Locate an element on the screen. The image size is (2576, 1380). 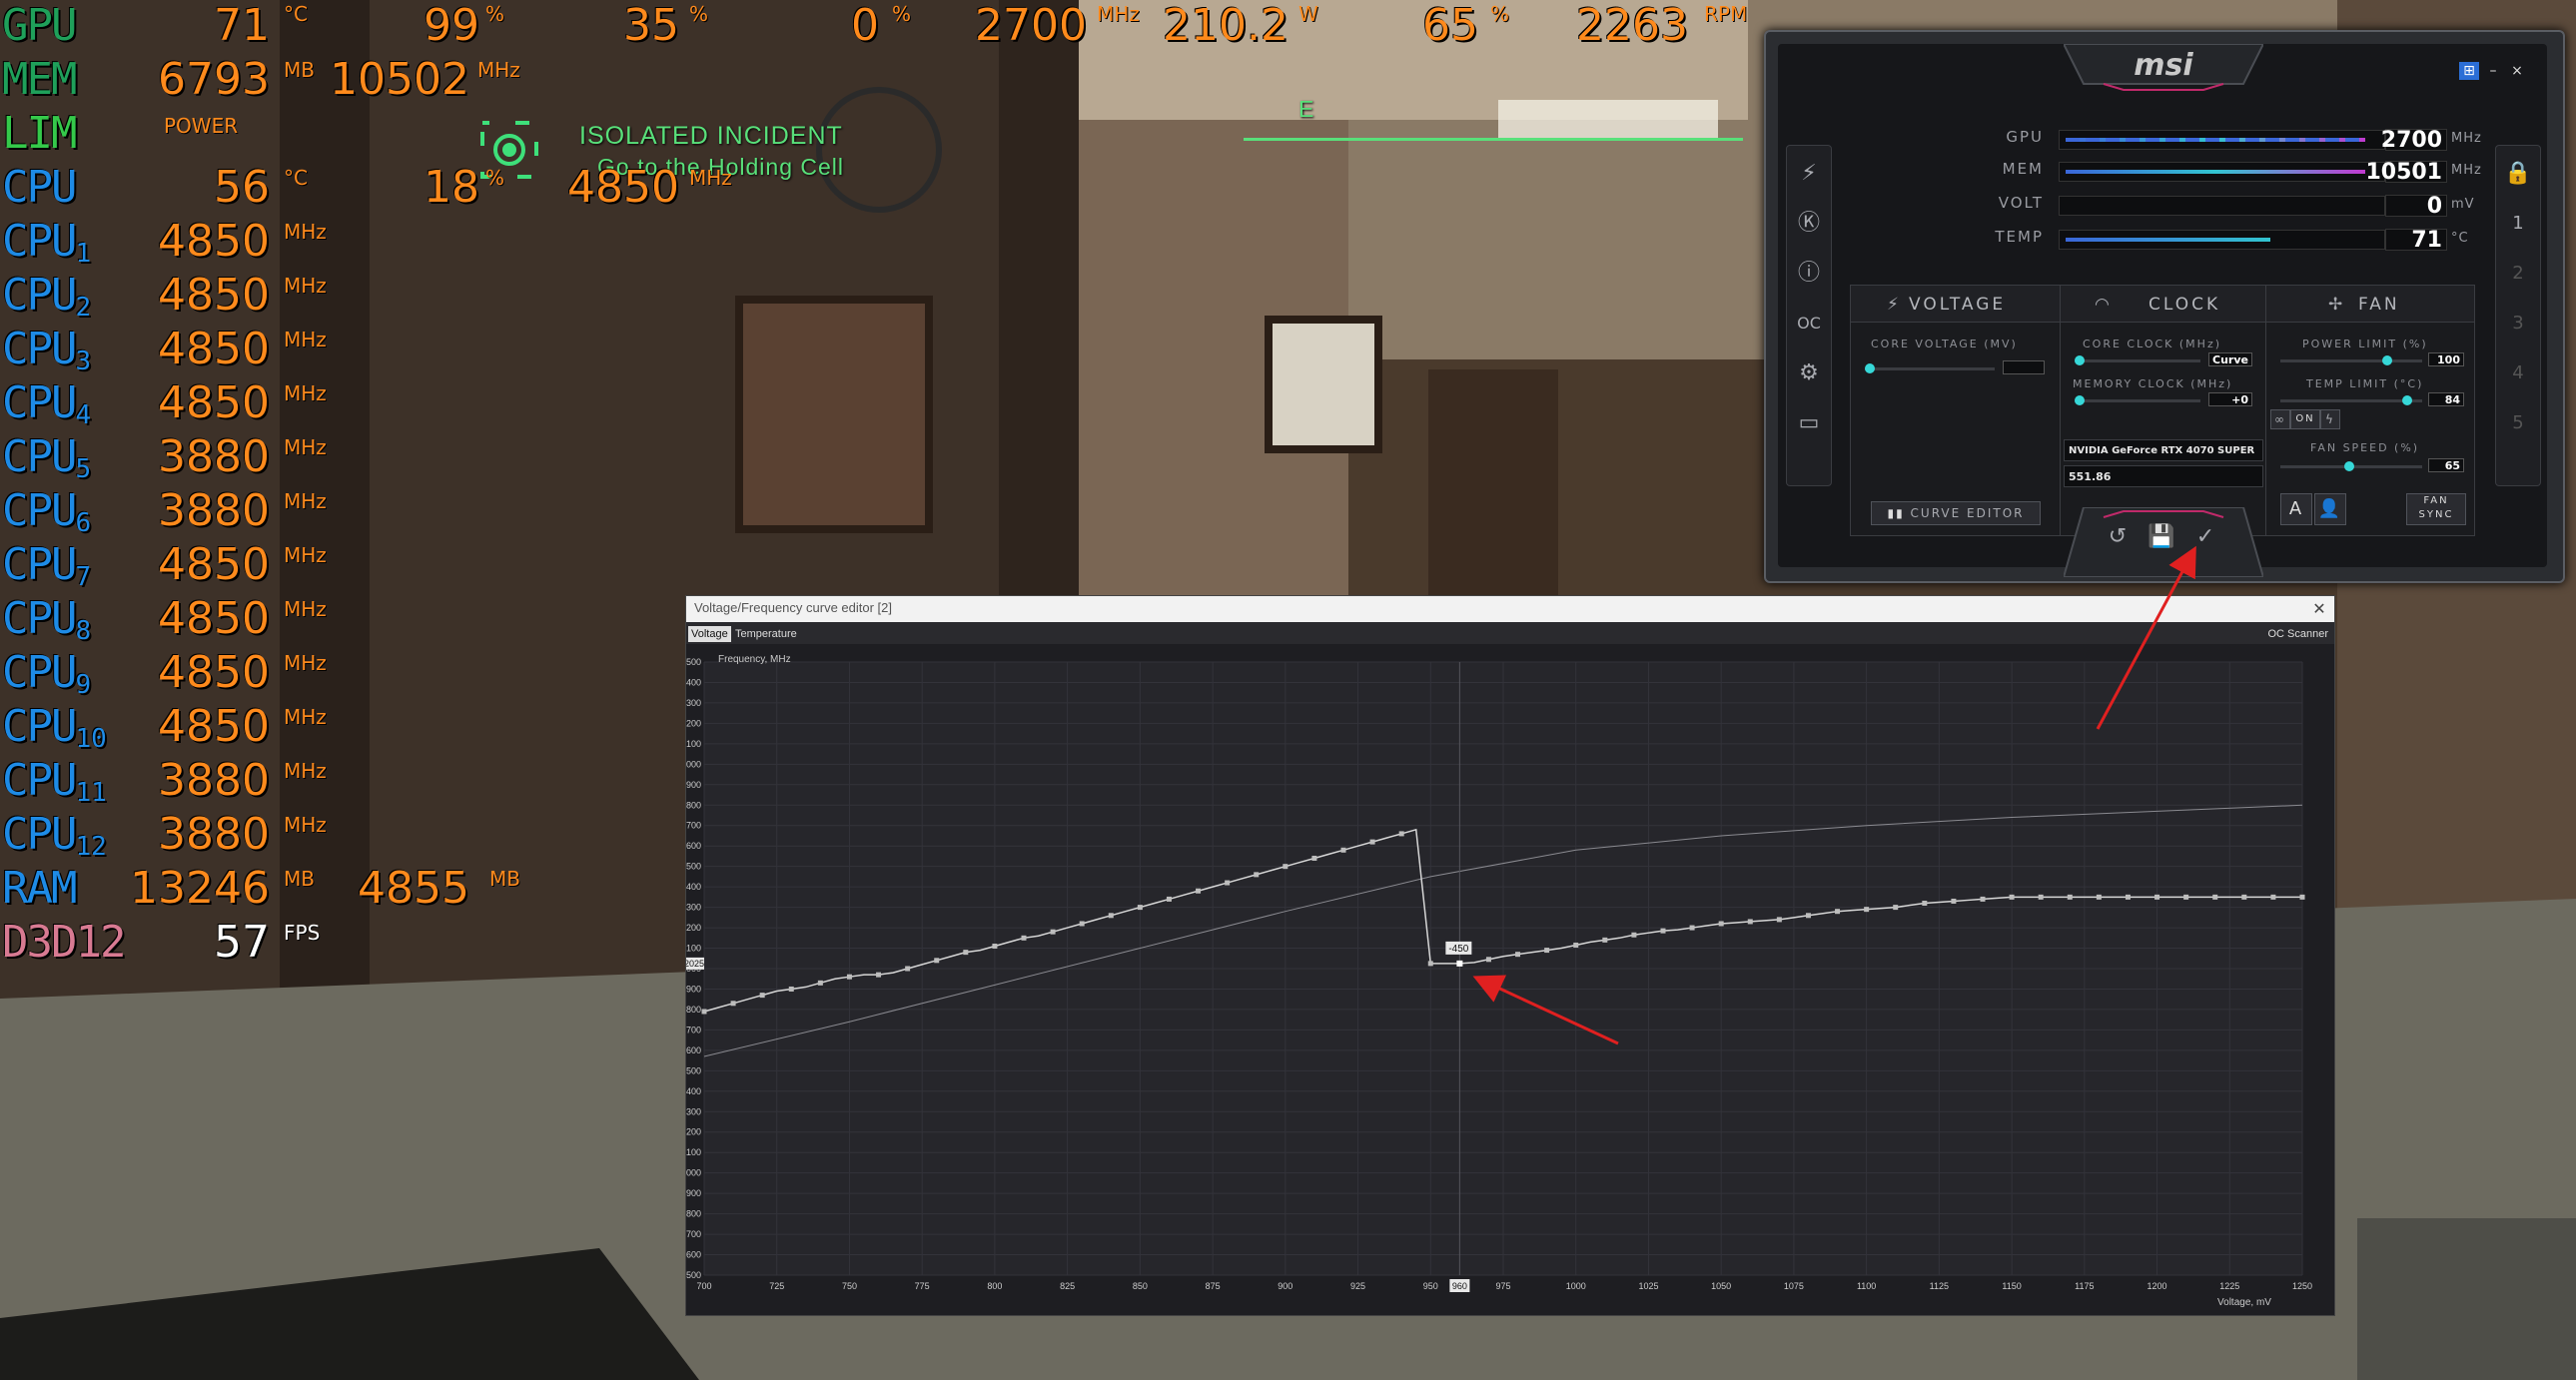
core-clock-label: CORE CLOCK (MHz) is located at coordinates (2152, 344).